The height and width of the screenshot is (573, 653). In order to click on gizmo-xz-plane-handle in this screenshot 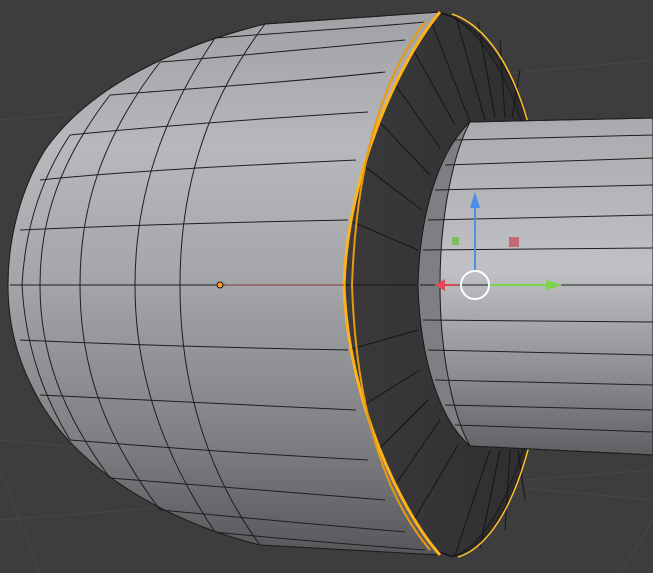, I will do `click(514, 242)`.